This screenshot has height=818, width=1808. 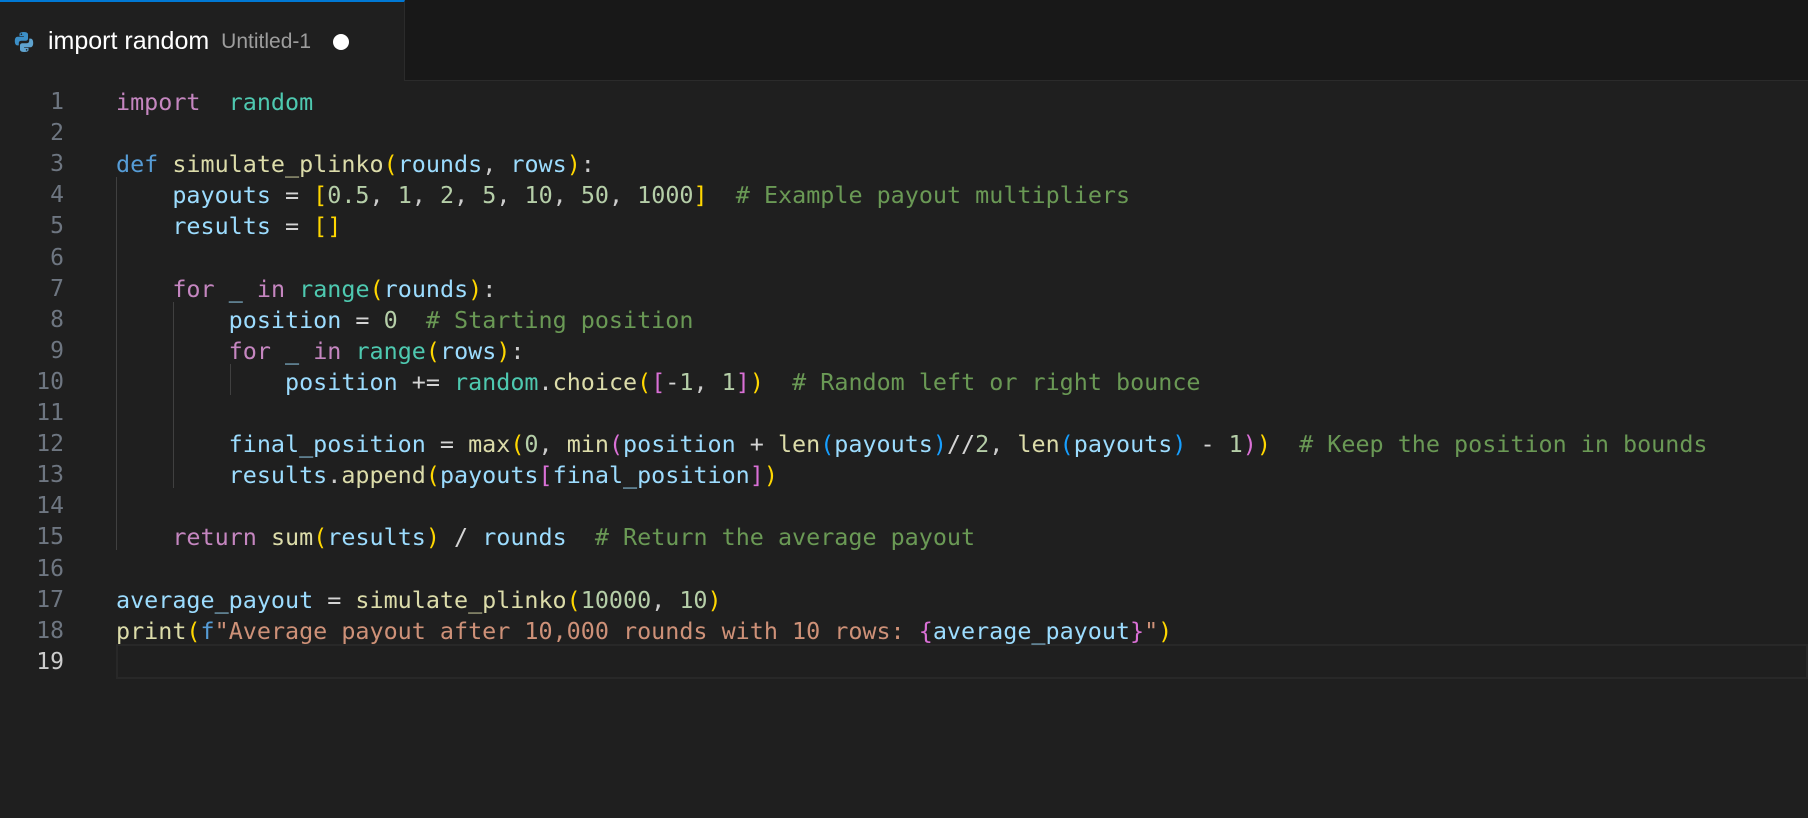 I want to click on code-token: import, so click(x=158, y=102).